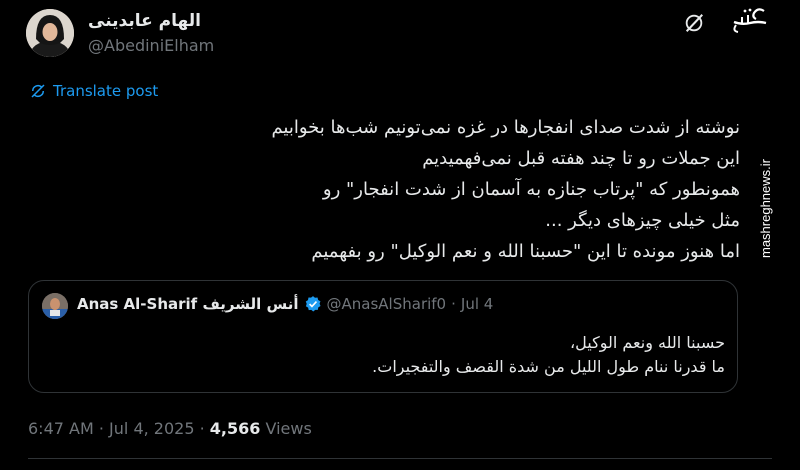 Image resolution: width=800 pixels, height=470 pixels. Describe the element at coordinates (694, 23) in the screenshot. I see `grok-icon` at that location.